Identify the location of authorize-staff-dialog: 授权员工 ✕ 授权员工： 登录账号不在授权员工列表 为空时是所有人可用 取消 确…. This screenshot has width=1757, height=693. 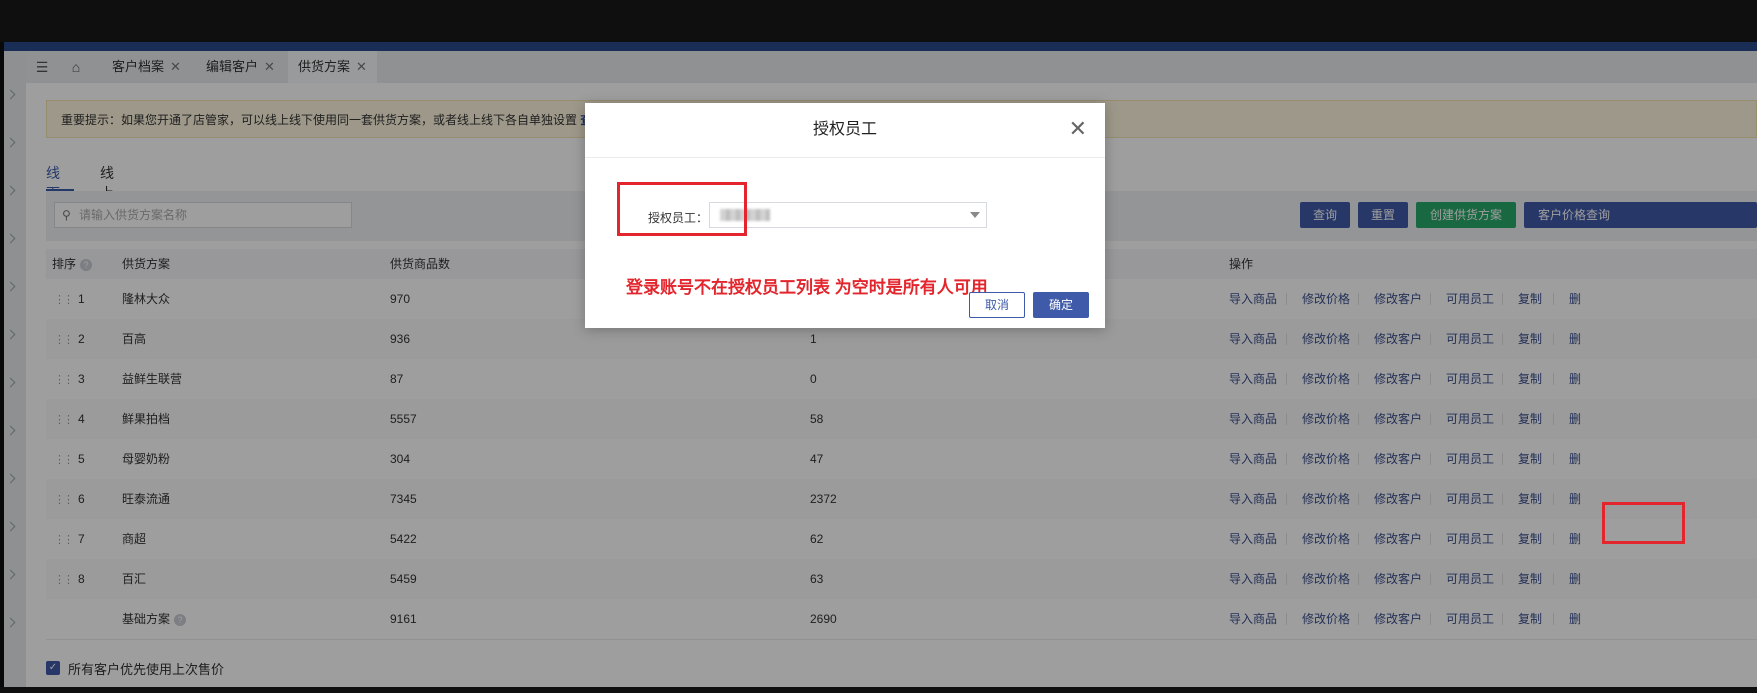
(845, 215).